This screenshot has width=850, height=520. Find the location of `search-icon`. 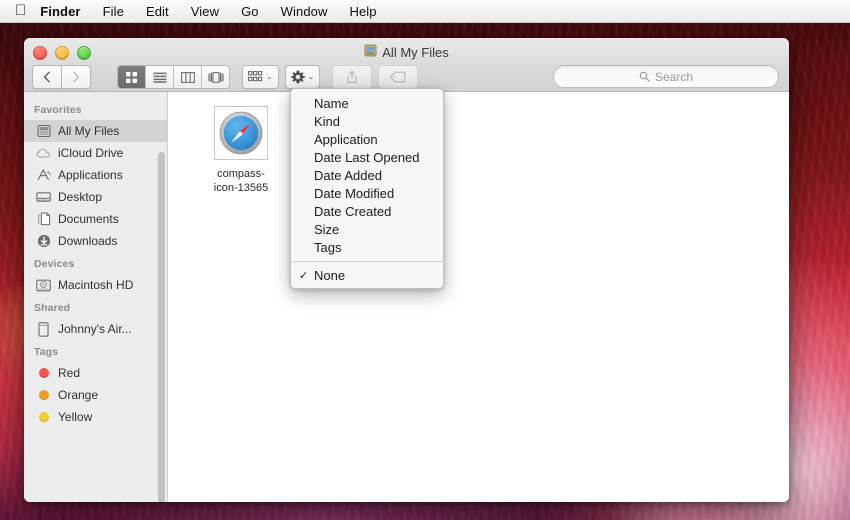

search-icon is located at coordinates (644, 76).